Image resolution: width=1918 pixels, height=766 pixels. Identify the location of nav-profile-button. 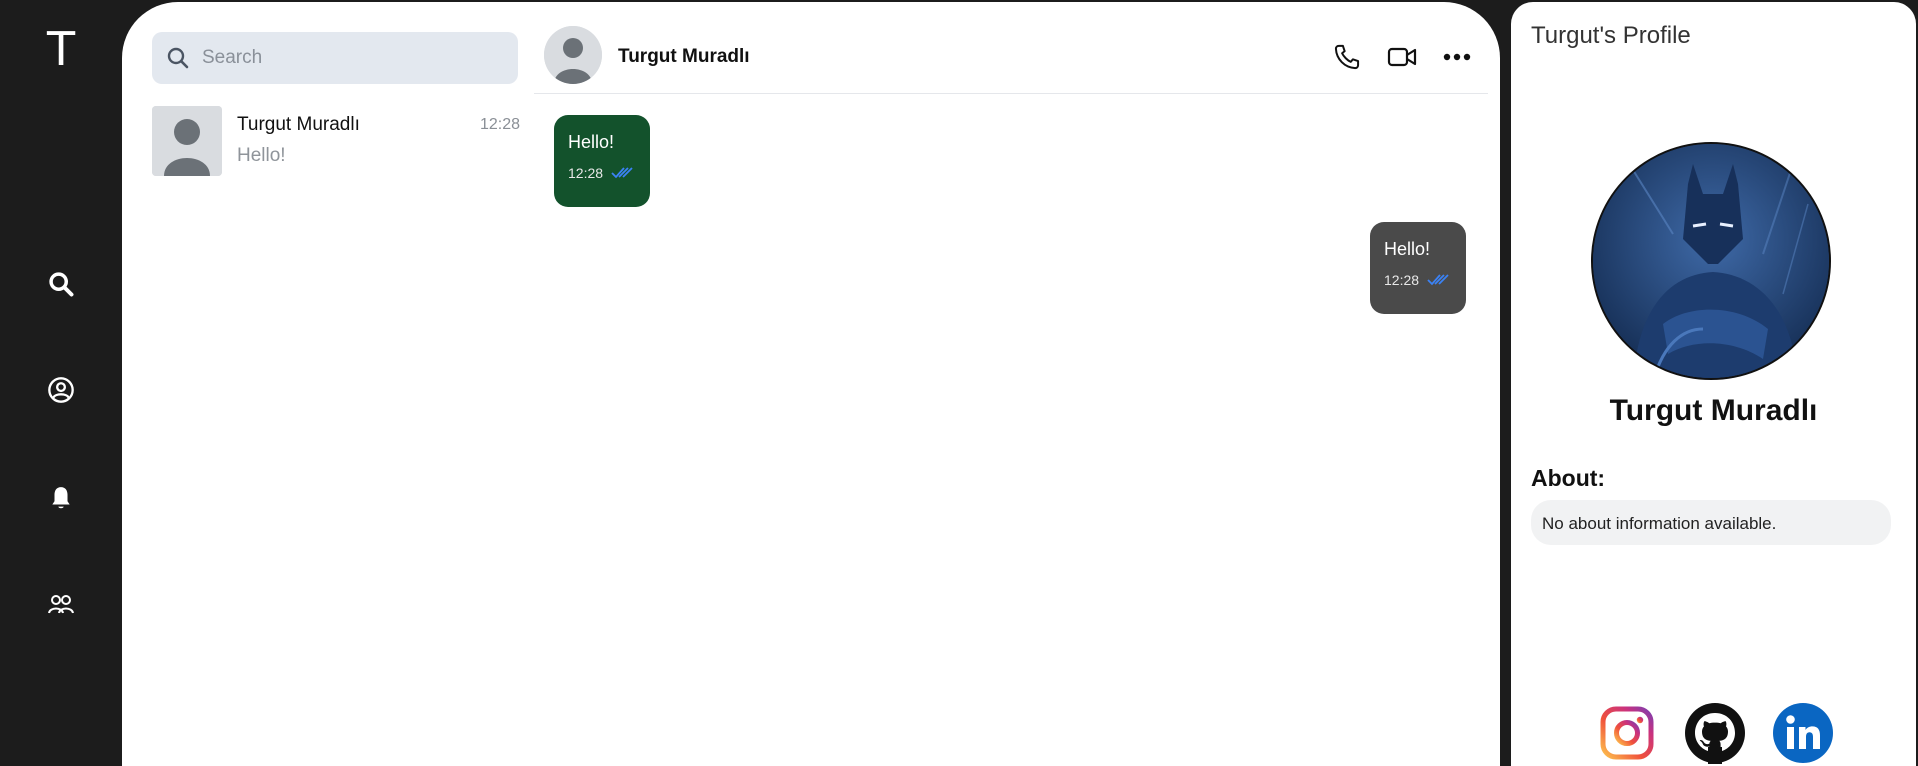
(61, 390).